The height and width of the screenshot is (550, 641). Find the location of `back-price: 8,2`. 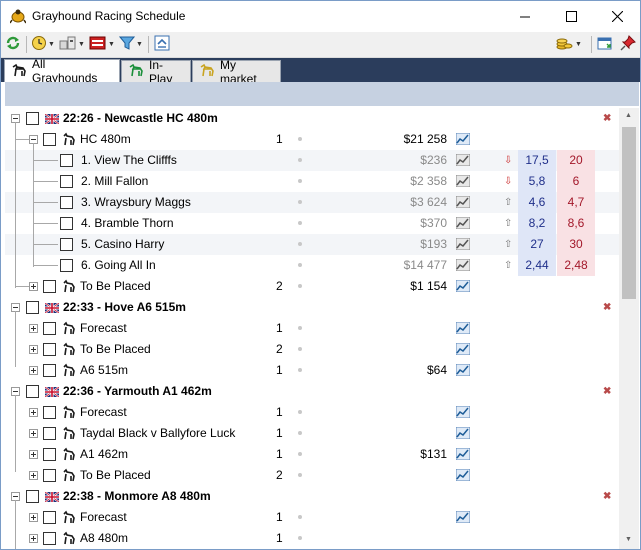

back-price: 8,2 is located at coordinates (537, 223).